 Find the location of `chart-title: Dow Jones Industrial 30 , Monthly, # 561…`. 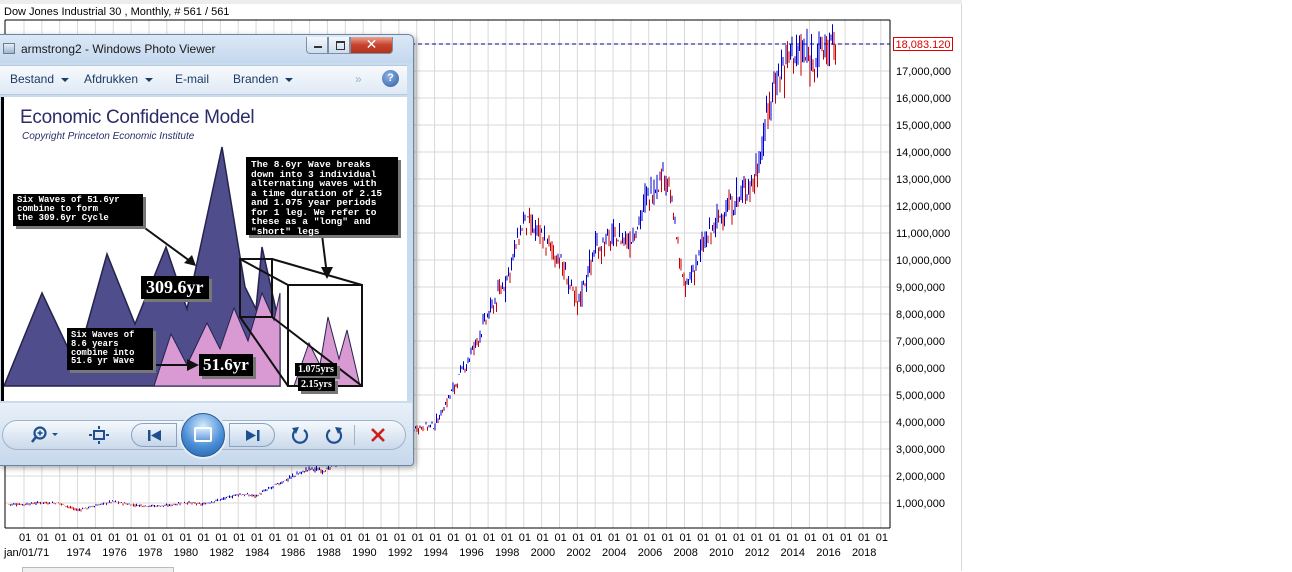

chart-title: Dow Jones Industrial 30 , Monthly, # 561… is located at coordinates (117, 12).